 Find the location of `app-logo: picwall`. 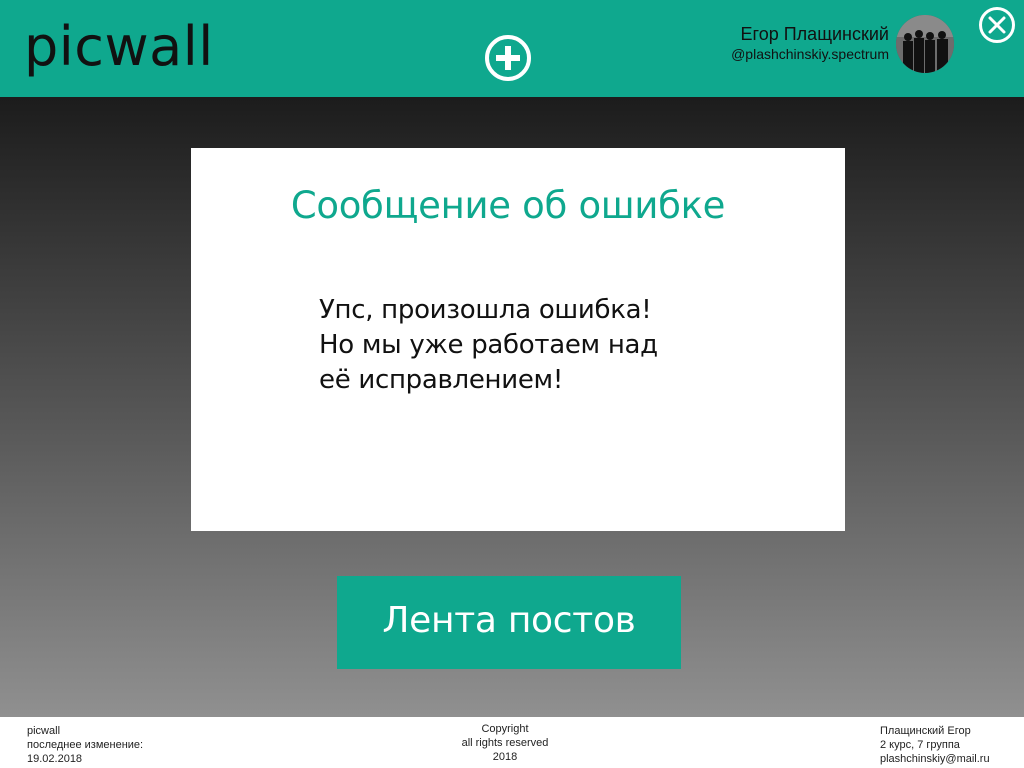

app-logo: picwall is located at coordinates (119, 47).